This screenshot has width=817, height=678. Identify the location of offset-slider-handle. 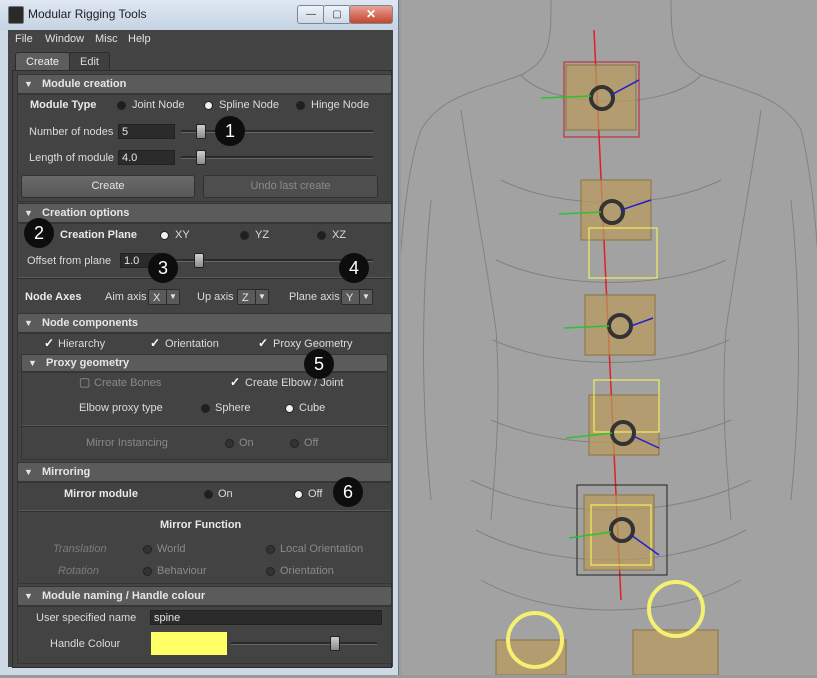
(199, 260).